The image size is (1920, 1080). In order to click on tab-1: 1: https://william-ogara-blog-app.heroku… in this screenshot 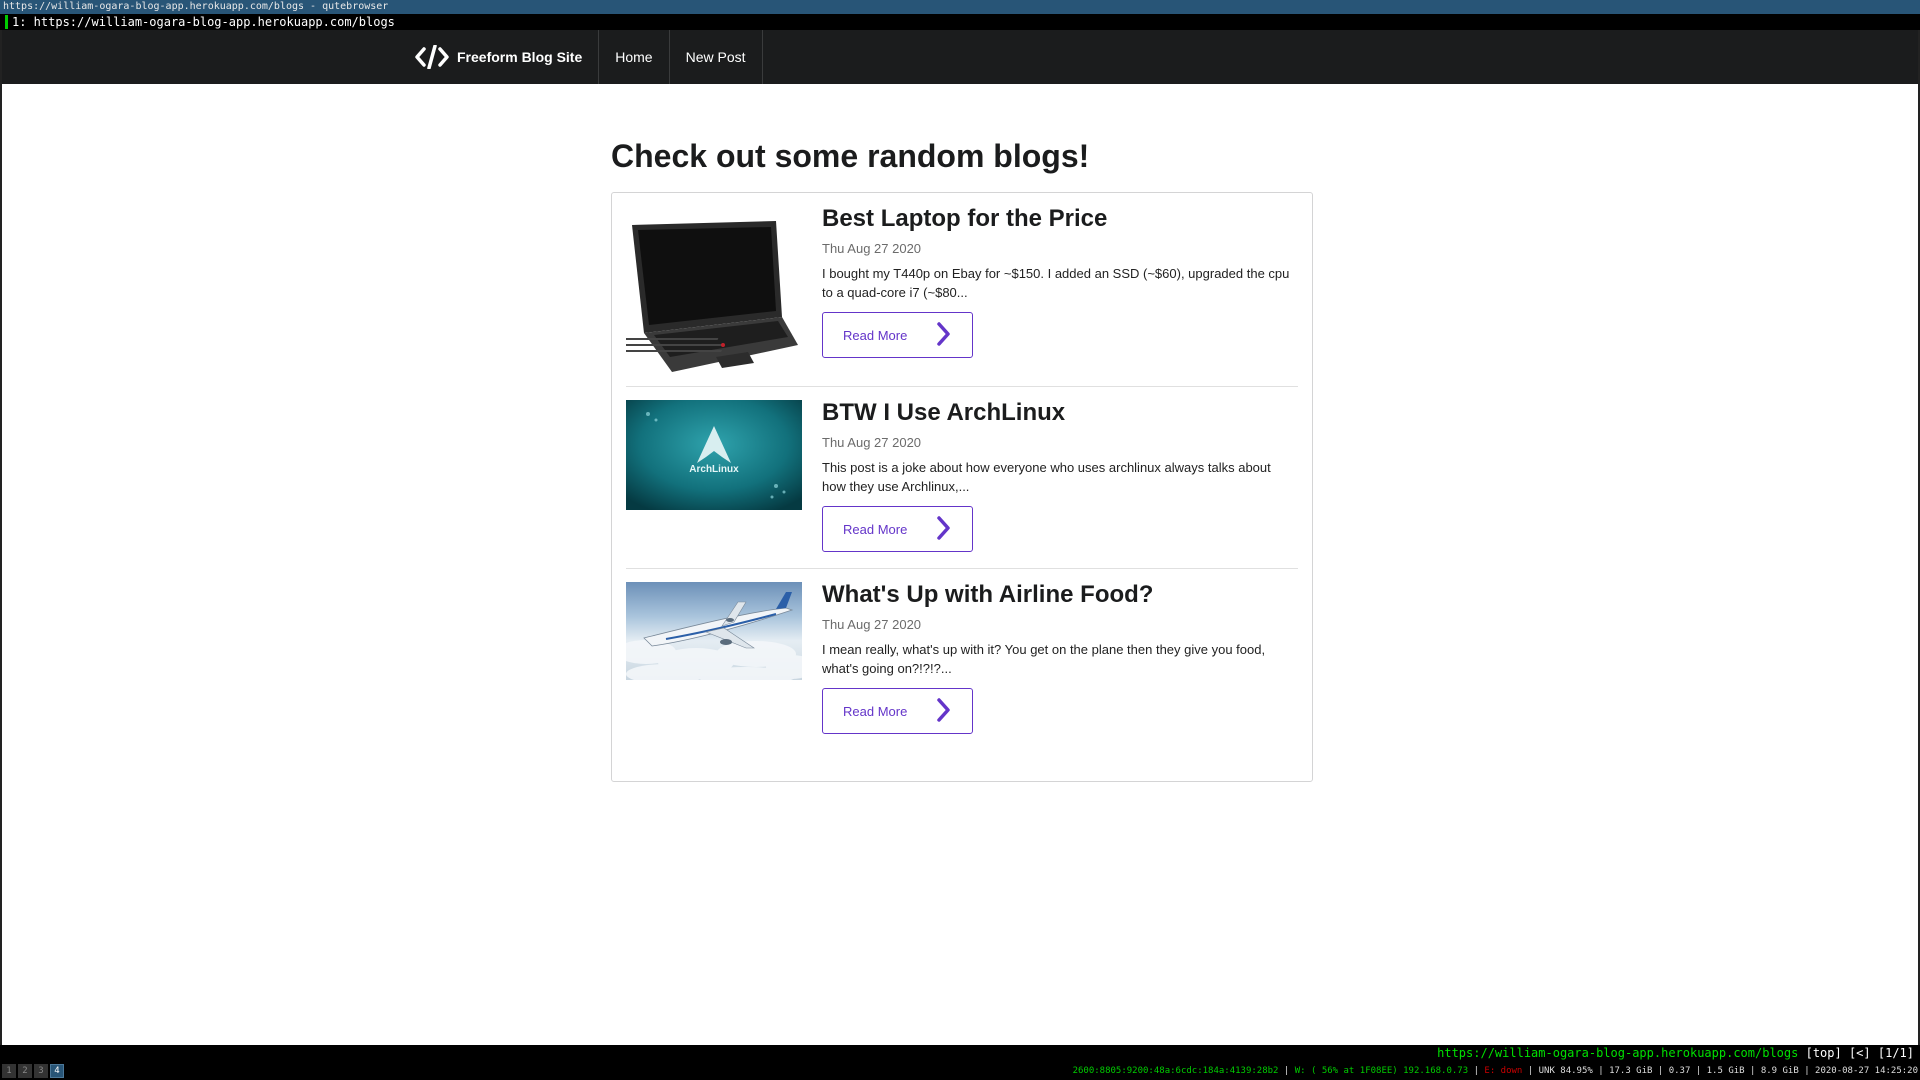, I will do `click(203, 22)`.